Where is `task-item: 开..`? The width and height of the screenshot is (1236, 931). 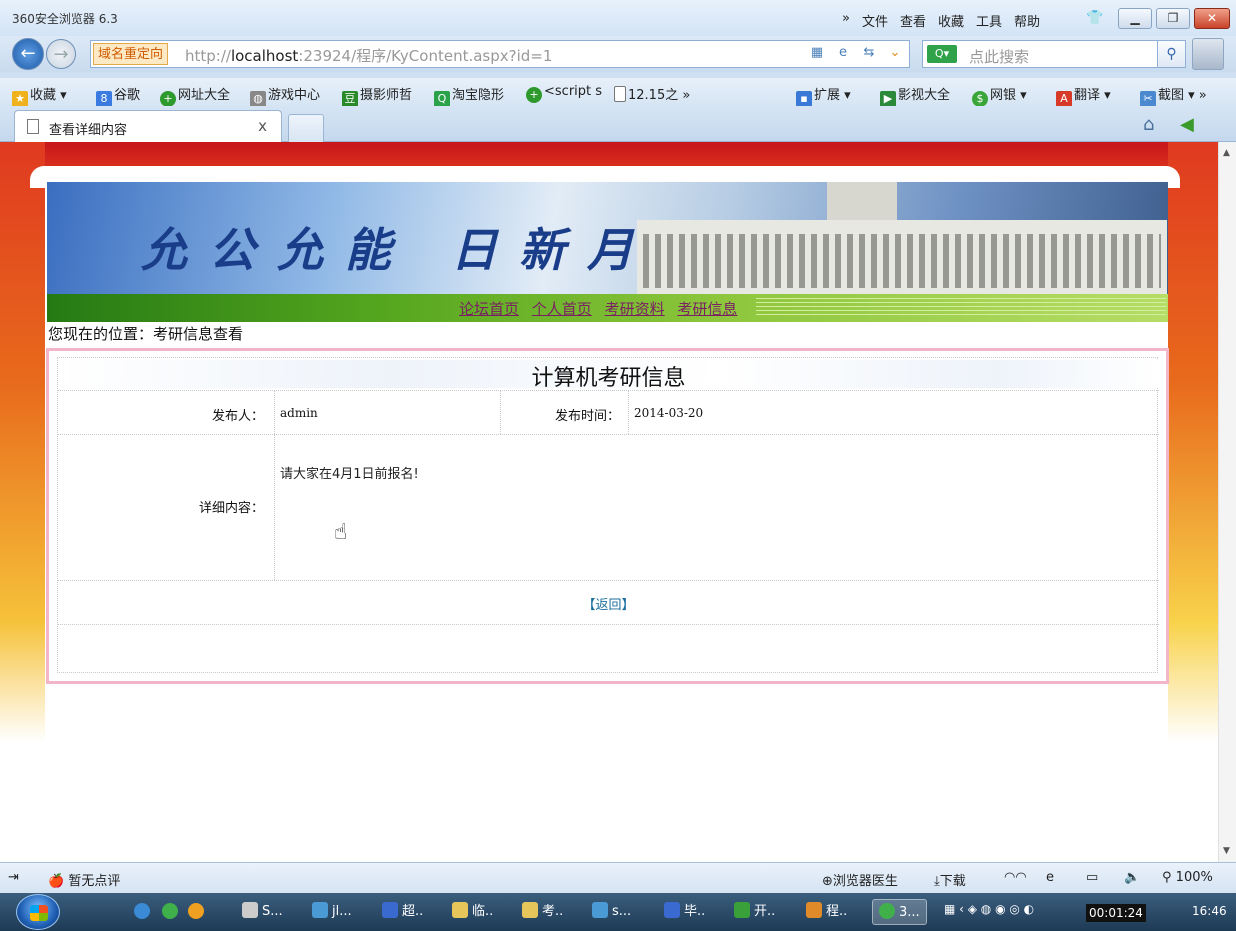
task-item: 开.. is located at coordinates (754, 912).